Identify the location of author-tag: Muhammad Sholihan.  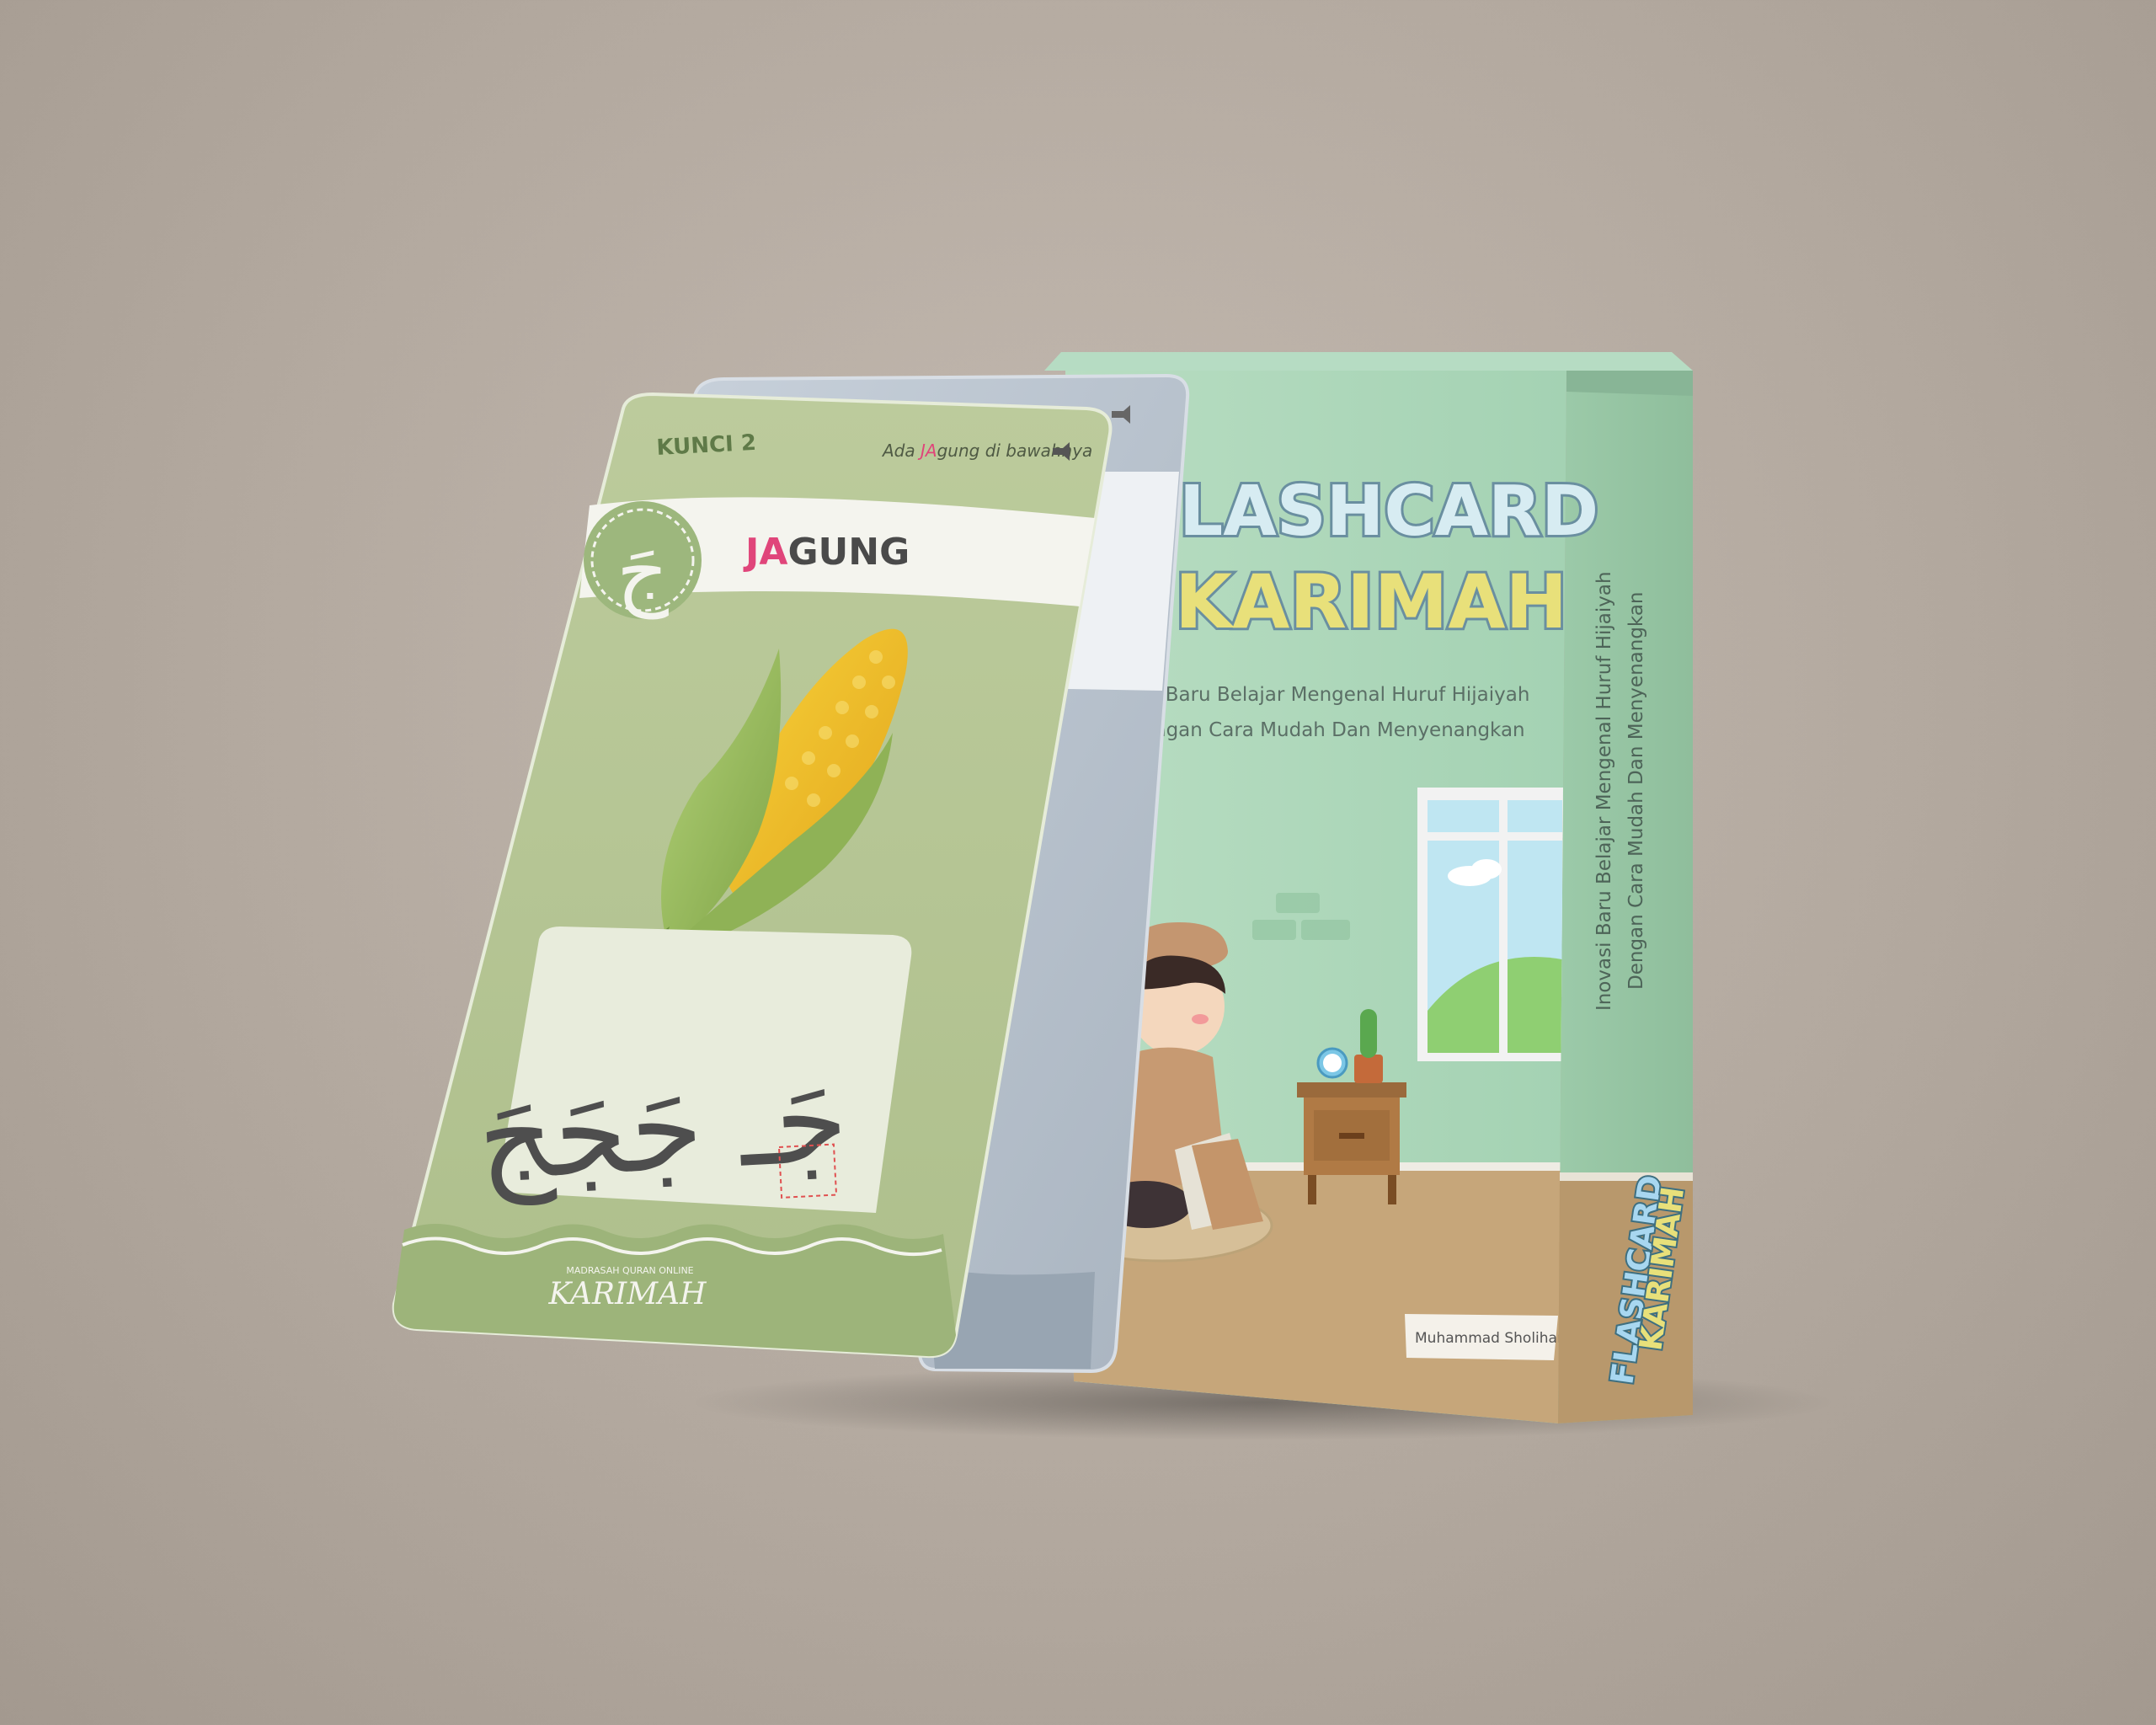
(1485, 1337).